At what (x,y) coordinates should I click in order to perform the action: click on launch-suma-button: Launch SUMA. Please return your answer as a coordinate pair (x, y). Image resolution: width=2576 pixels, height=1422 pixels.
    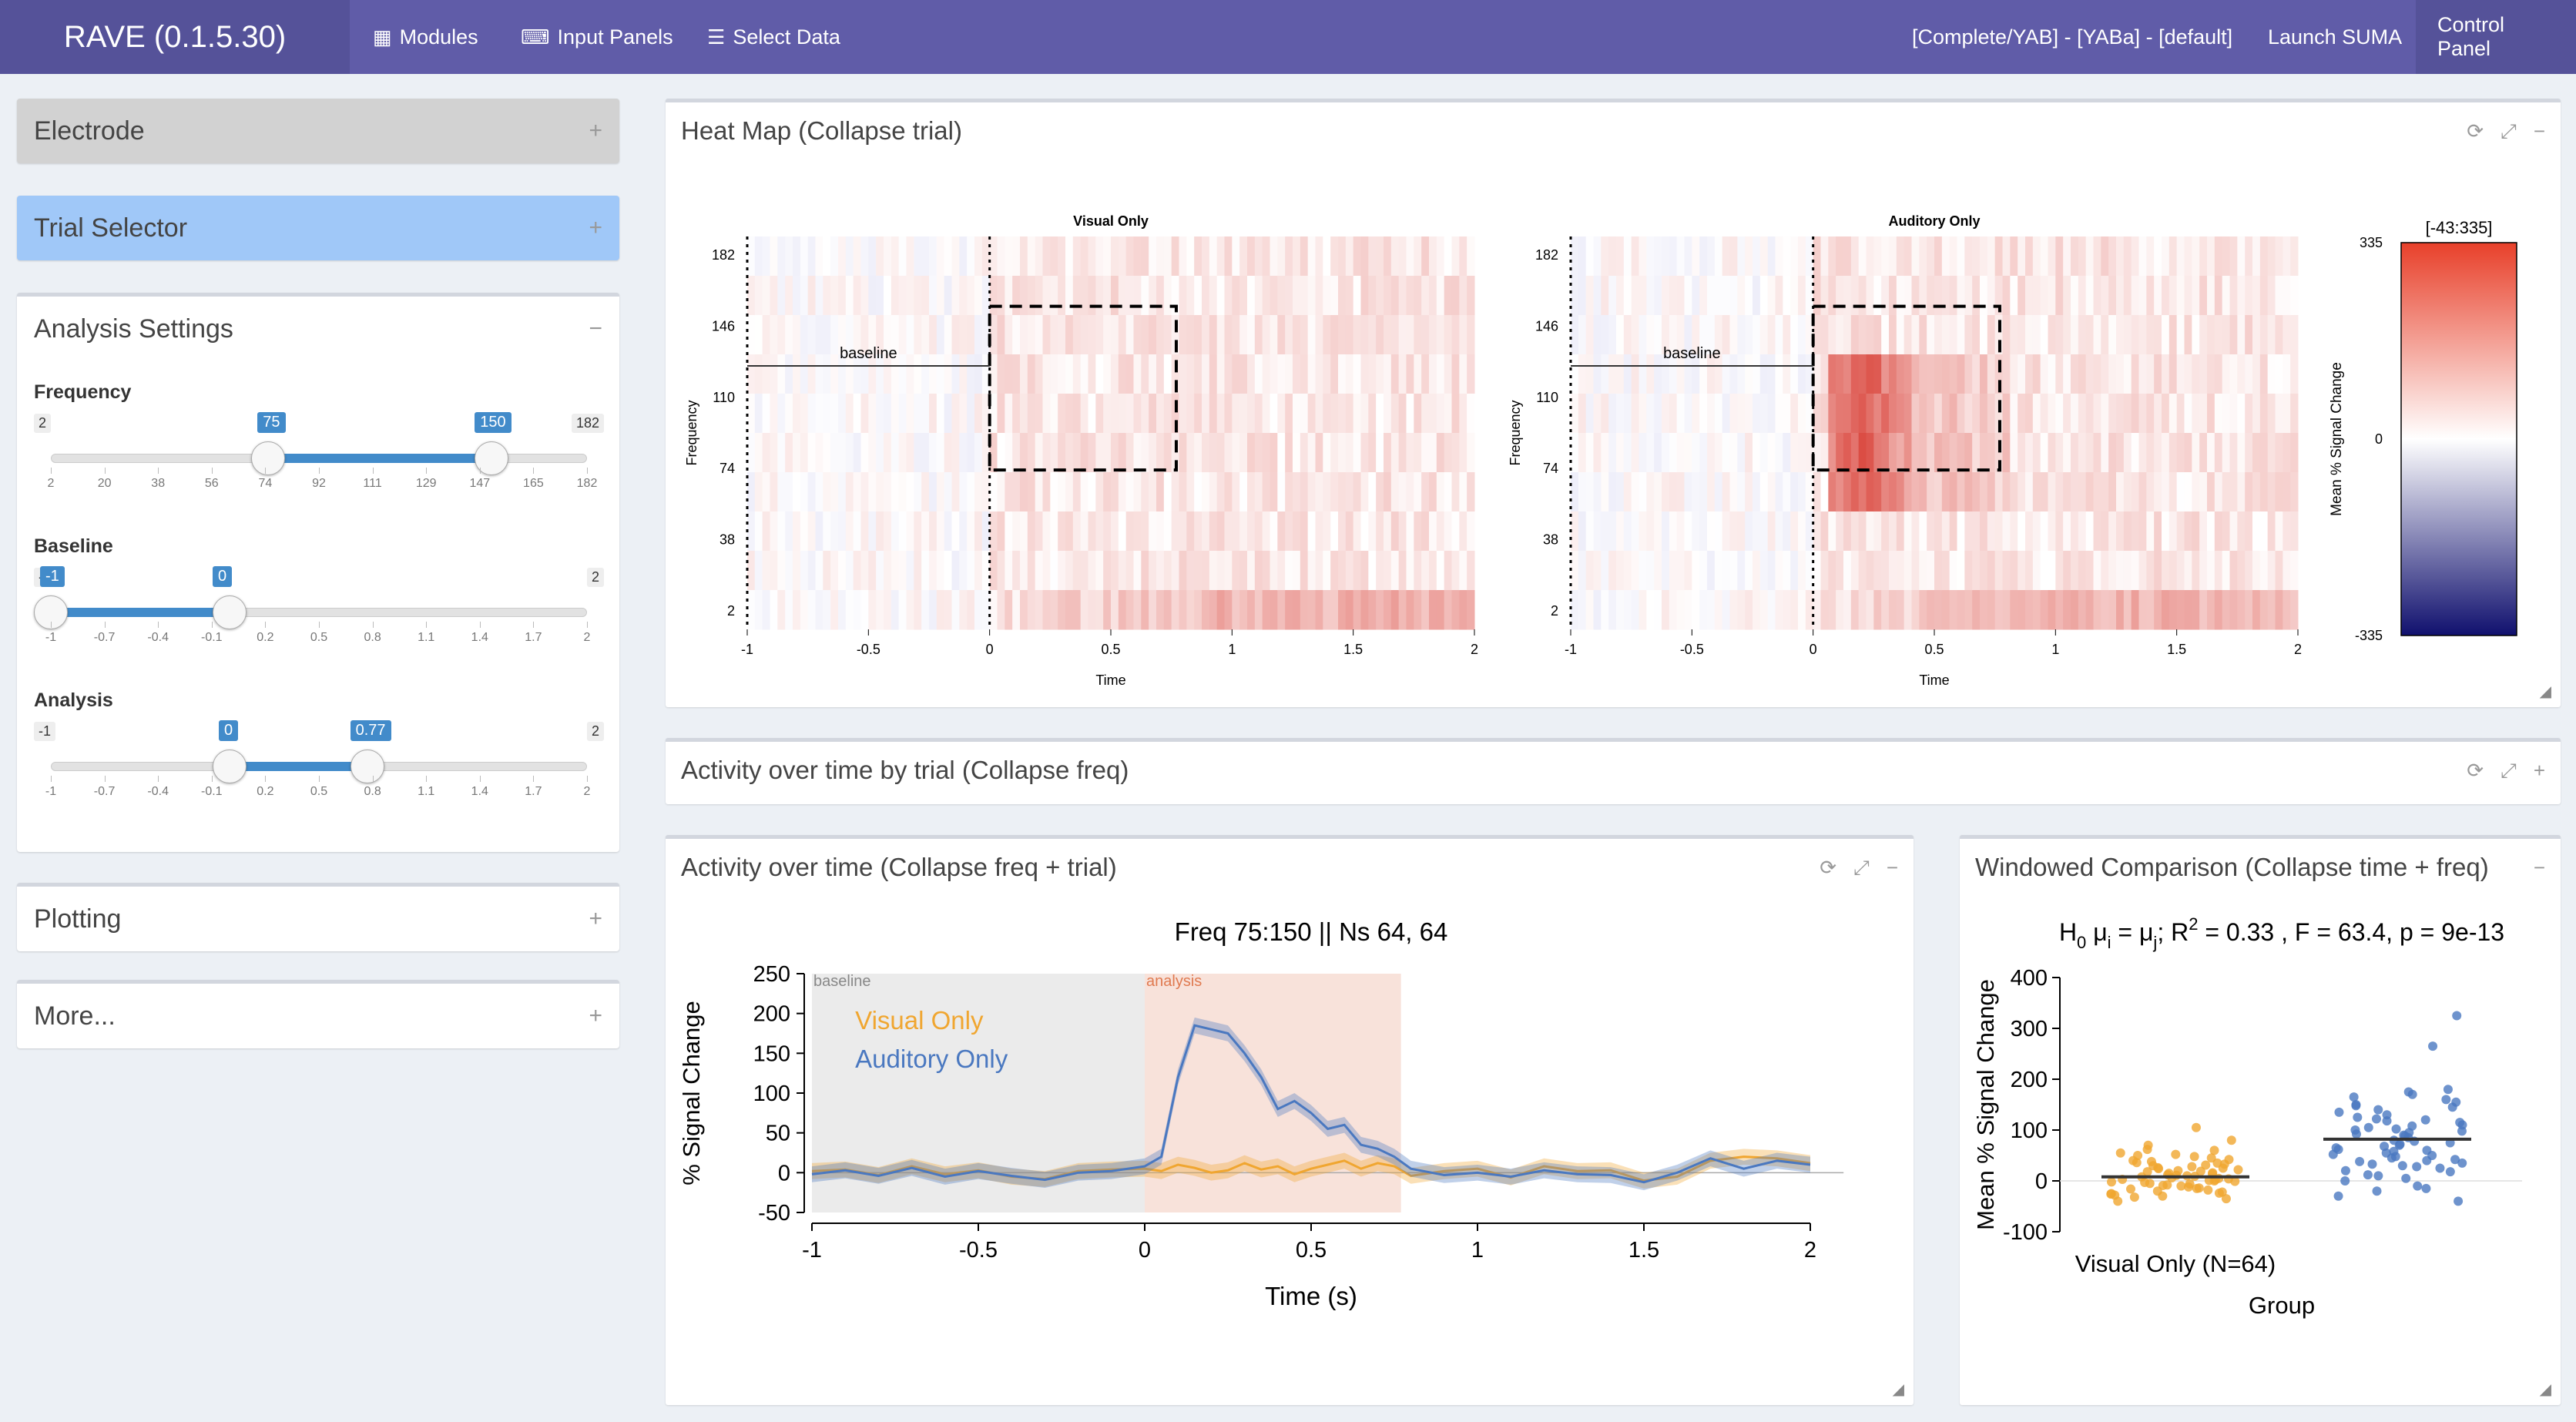
    Looking at the image, I should click on (2335, 37).